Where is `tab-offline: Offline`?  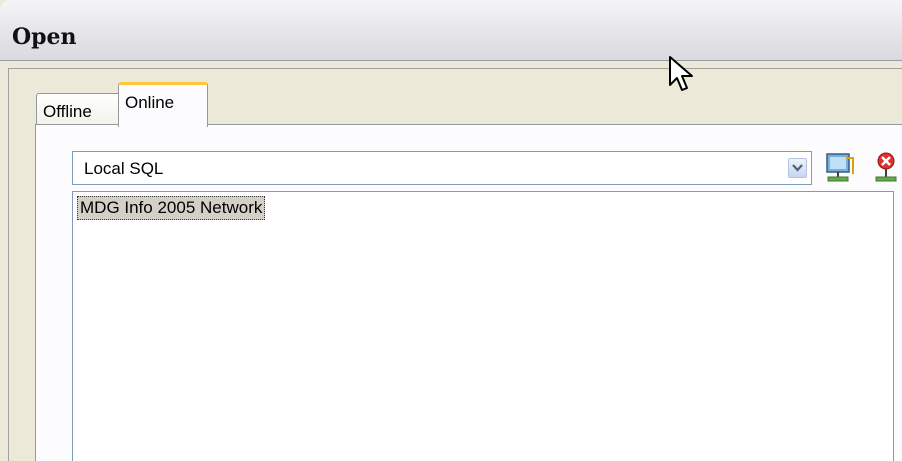
tab-offline: Offline is located at coordinates (83, 109).